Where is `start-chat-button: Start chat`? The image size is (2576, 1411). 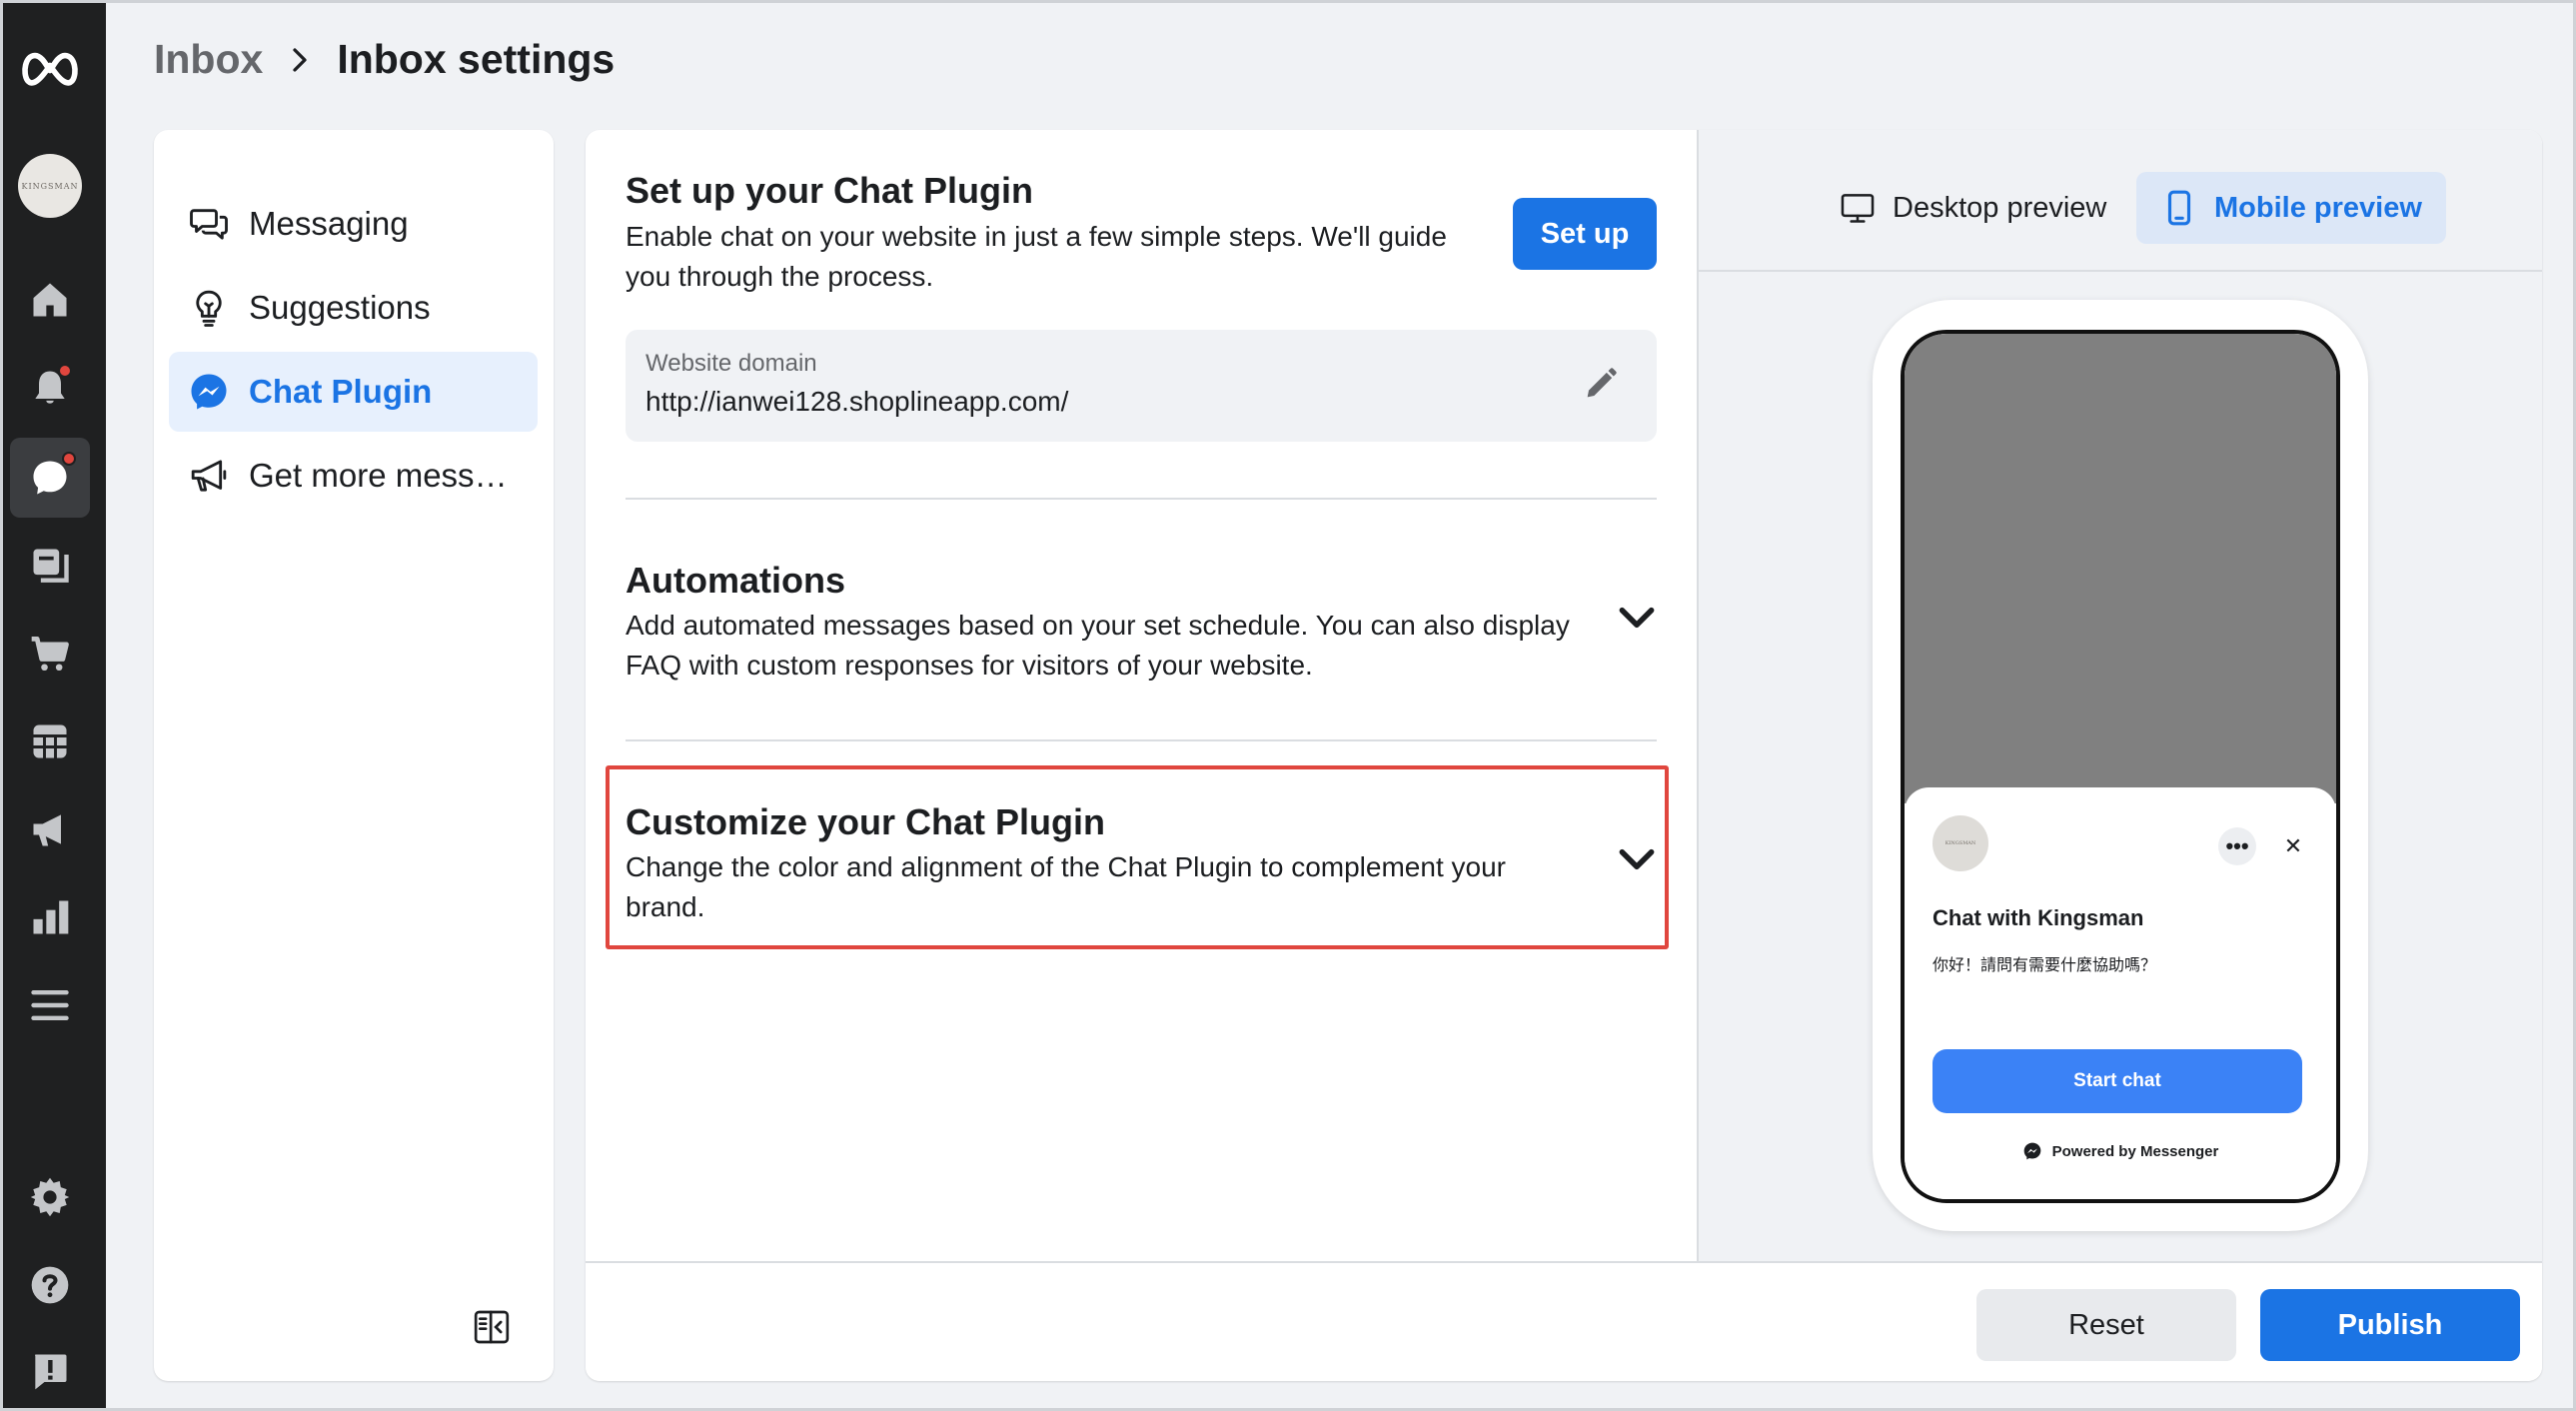
start-chat-button: Start chat is located at coordinates (2117, 1081).